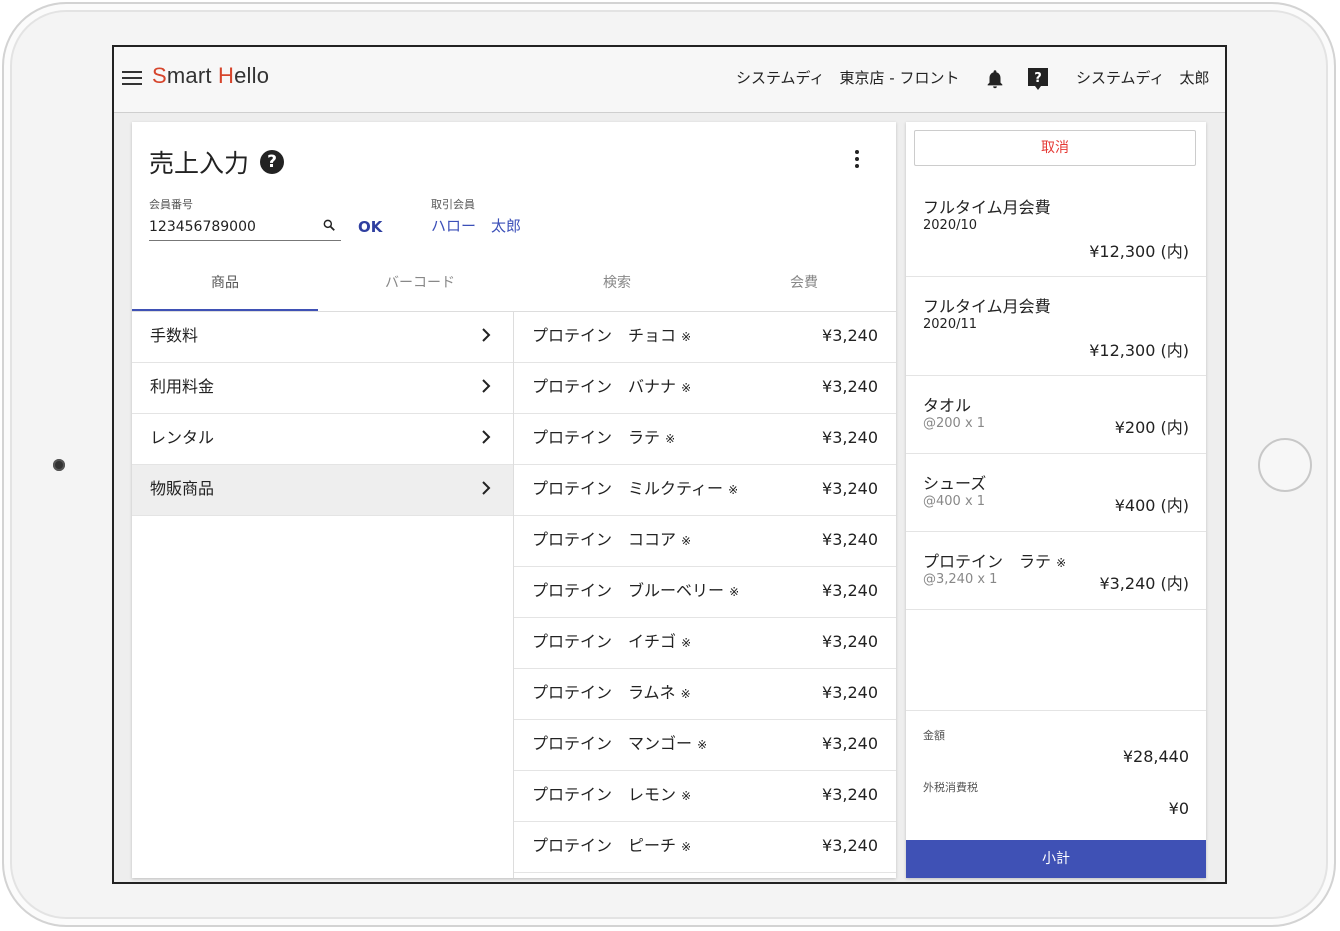  I want to click on category-item: 手数料, so click(322, 337).